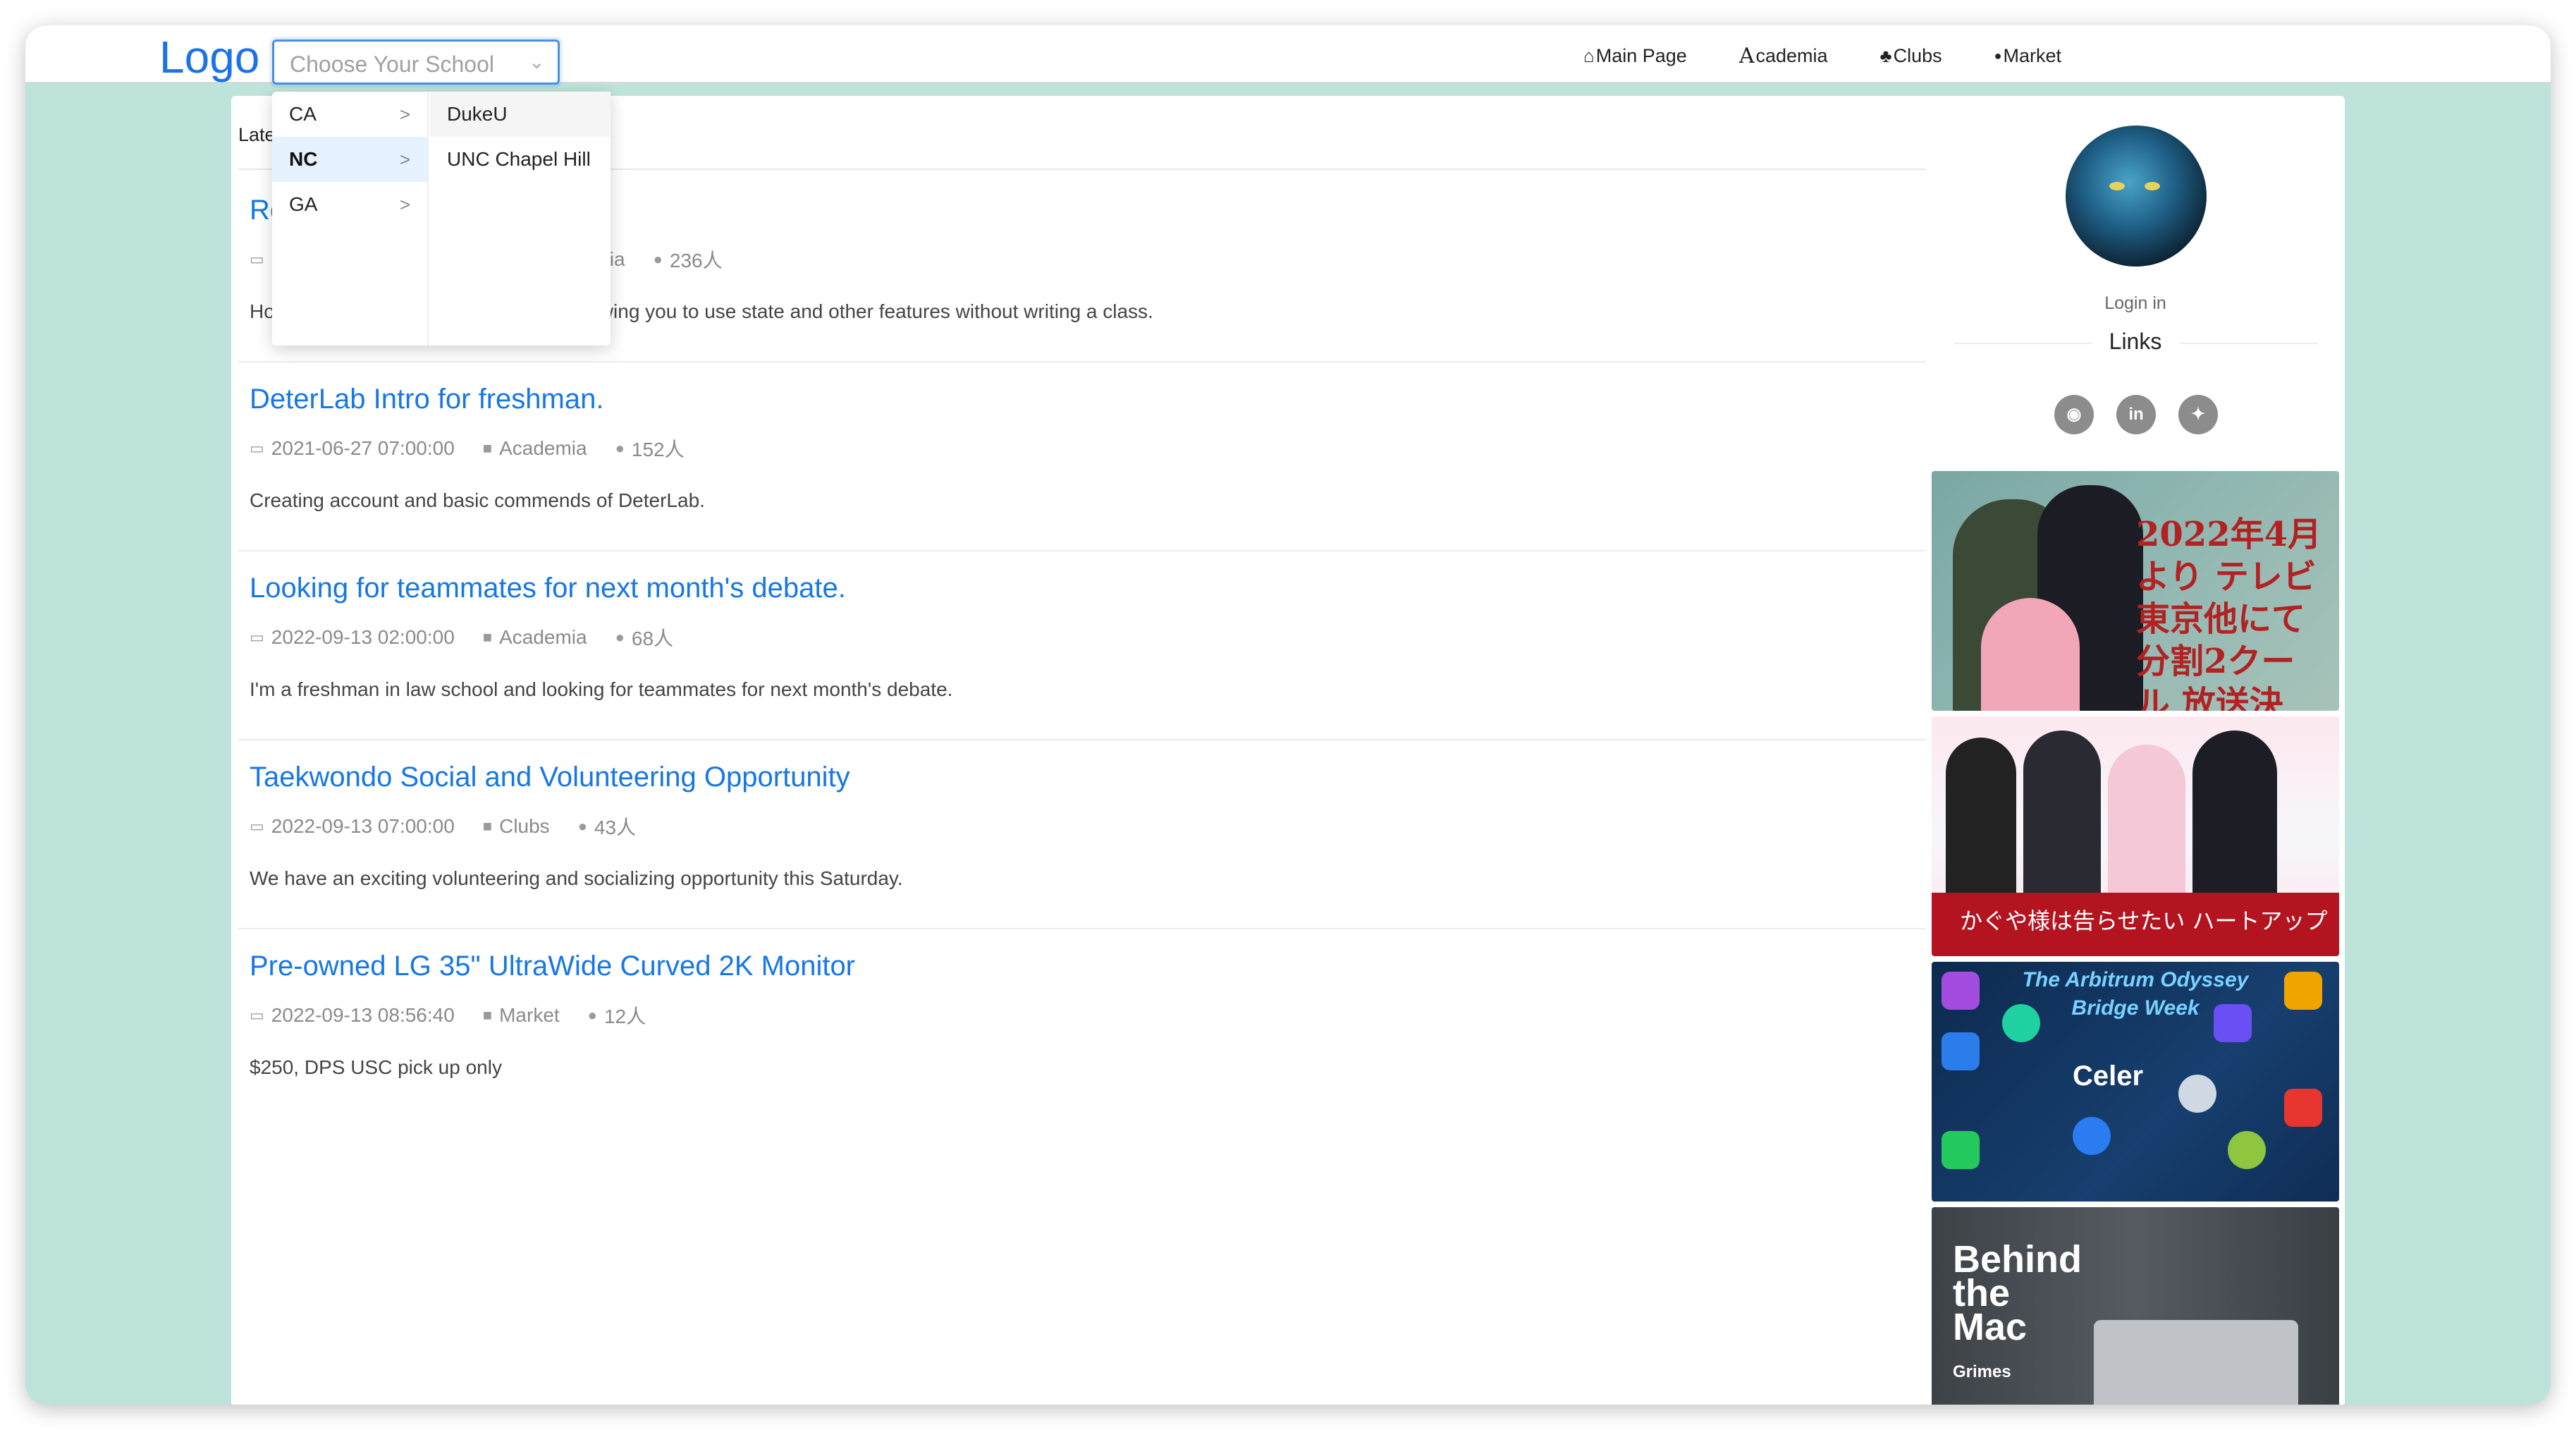 This screenshot has height=1430, width=2576. Describe the element at coordinates (426, 400) in the screenshot. I see `post-title: DeterLab Intro for freshman.` at that location.